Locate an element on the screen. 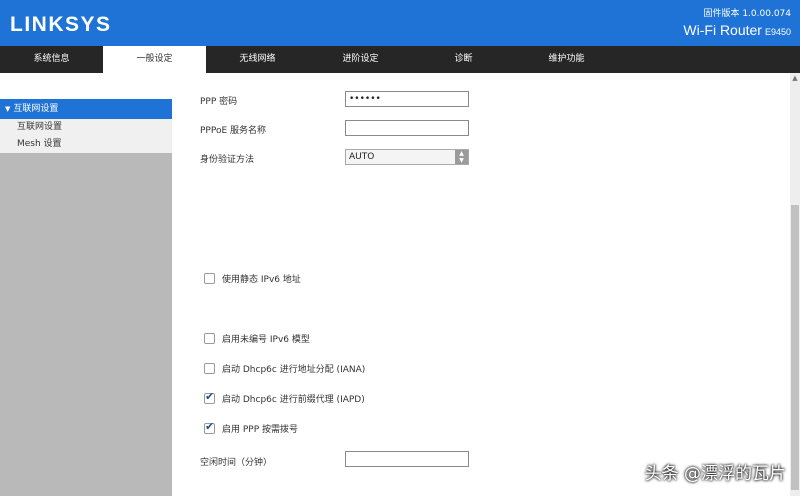  select-arrows-icon: ▲ ▼ is located at coordinates (461, 157).